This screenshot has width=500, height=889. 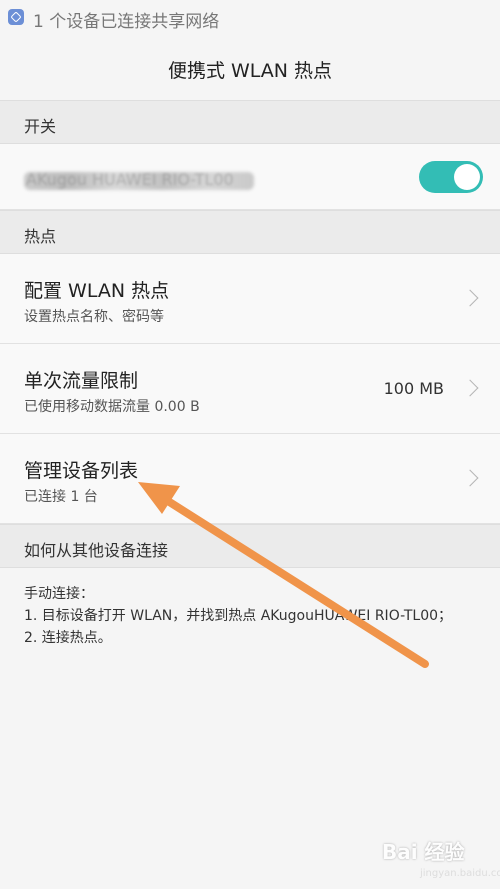 What do you see at coordinates (292, 580) in the screenshot?
I see `annotation-arrow-shaft` at bounding box center [292, 580].